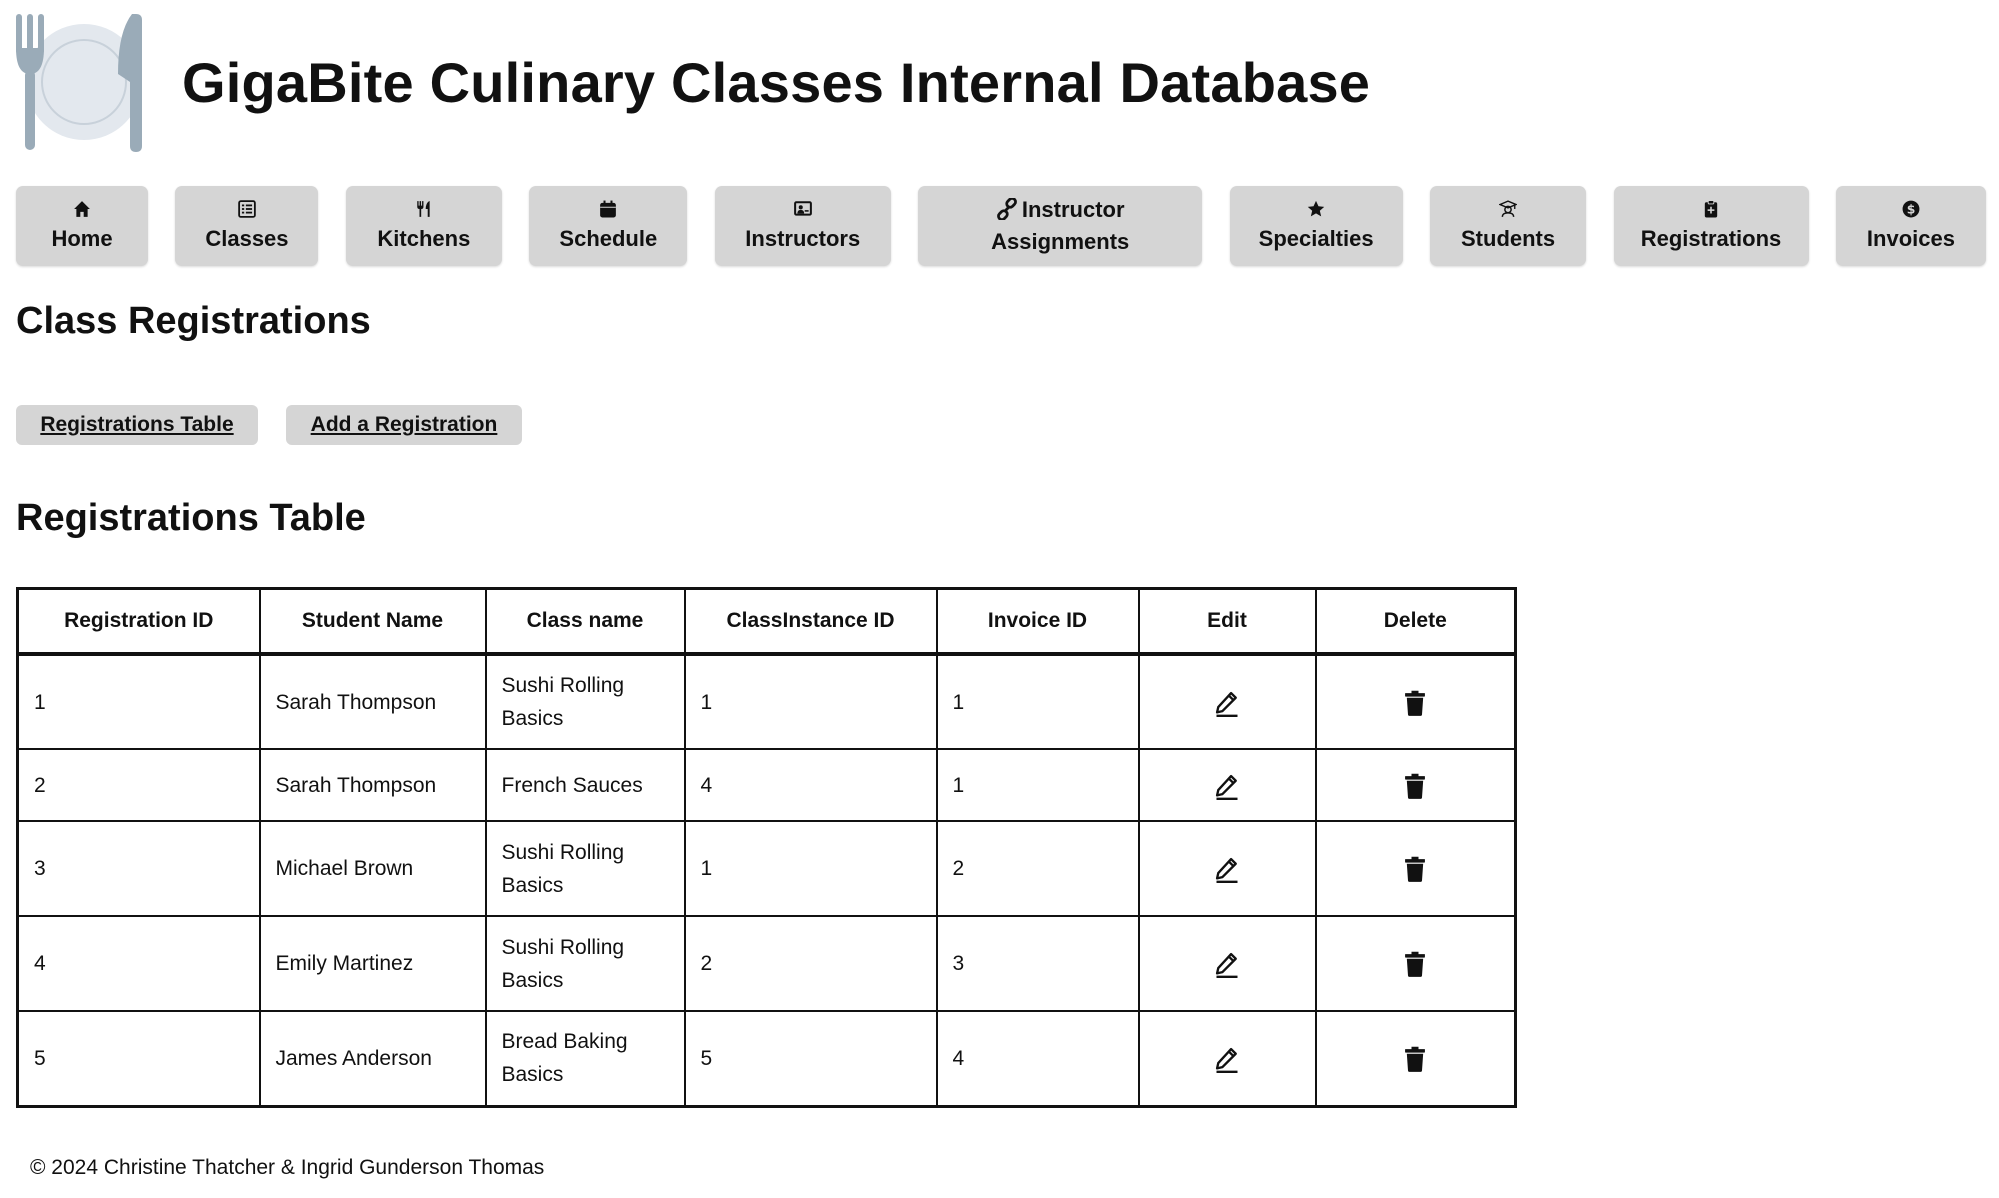 The width and height of the screenshot is (1999, 1198). Describe the element at coordinates (191, 518) in the screenshot. I see `section-title: Registrations Table` at that location.